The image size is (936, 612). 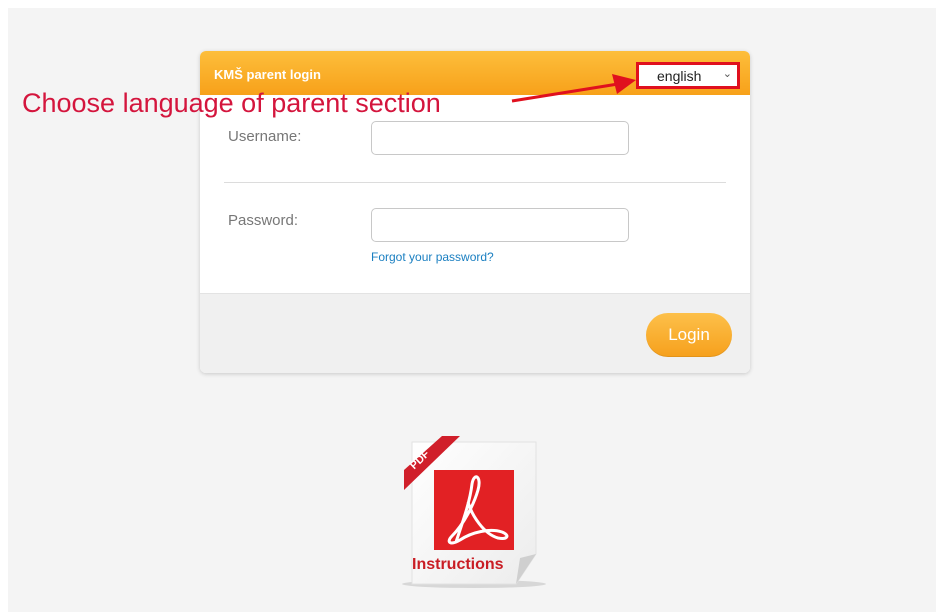 I want to click on arrow-shaft, so click(x=565, y=92).